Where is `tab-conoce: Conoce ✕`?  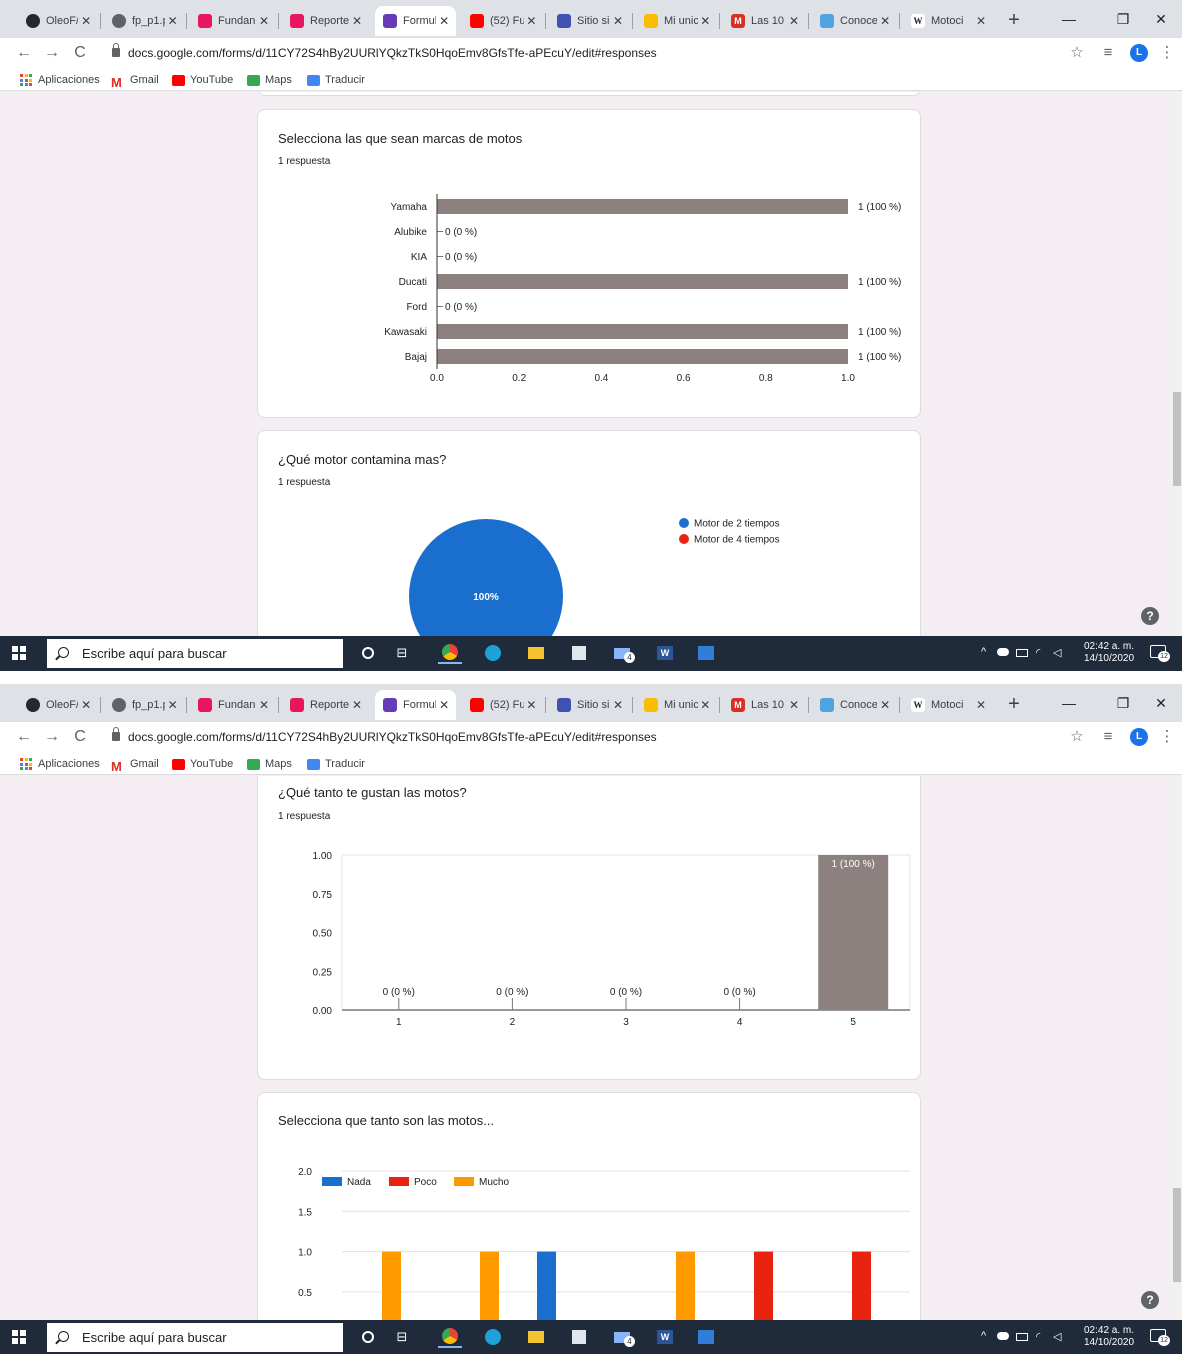
tab-conoce: Conoce ✕ is located at coordinates (854, 21).